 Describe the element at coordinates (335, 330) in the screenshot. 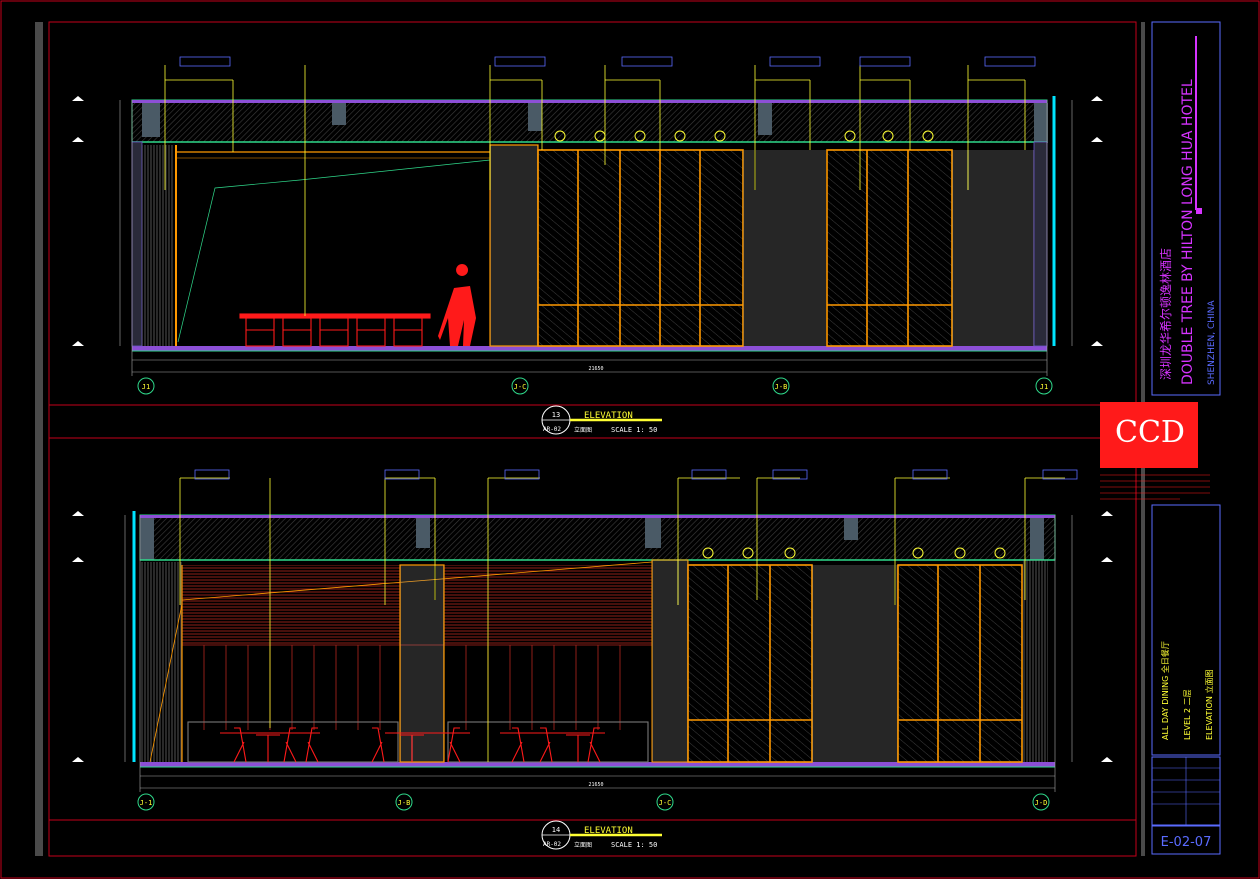

I see `upper-chairs` at that location.